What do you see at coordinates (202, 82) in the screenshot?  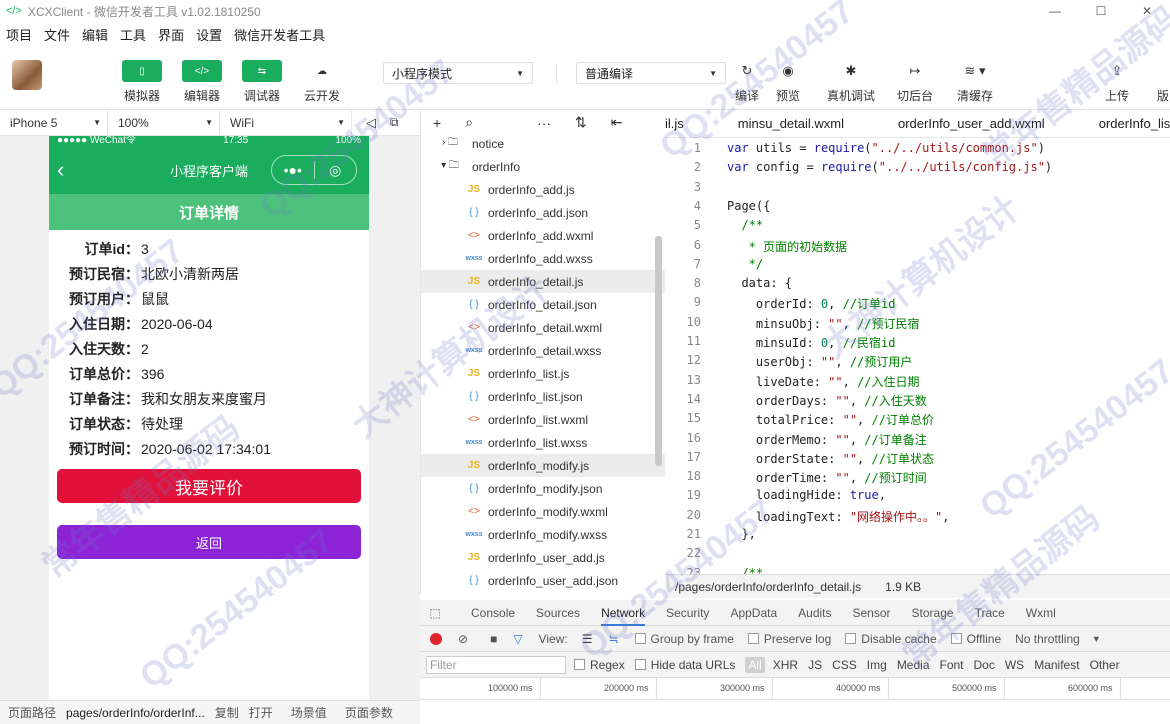 I see `editor-button: </> 编辑器` at bounding box center [202, 82].